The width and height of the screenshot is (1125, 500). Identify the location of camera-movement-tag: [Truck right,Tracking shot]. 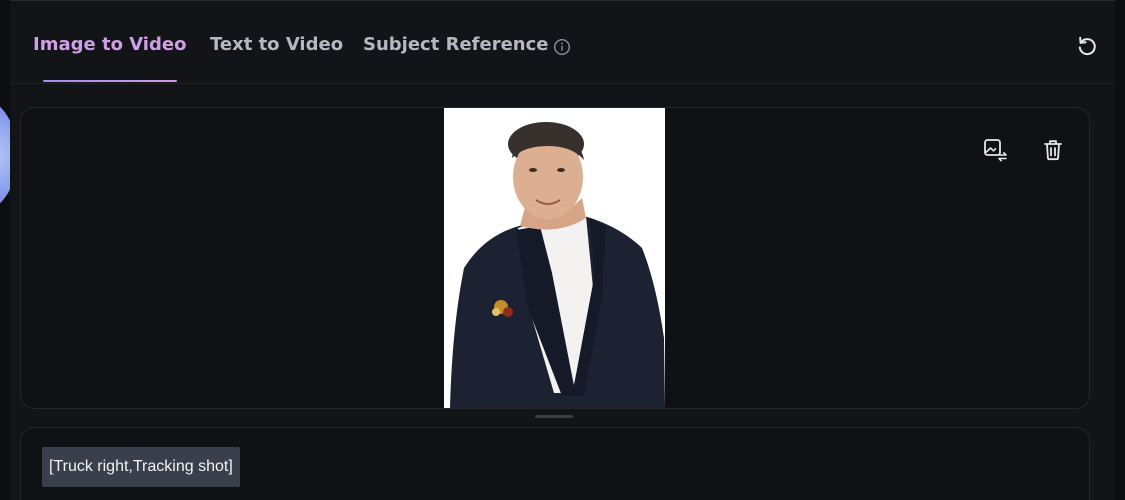
(141, 467).